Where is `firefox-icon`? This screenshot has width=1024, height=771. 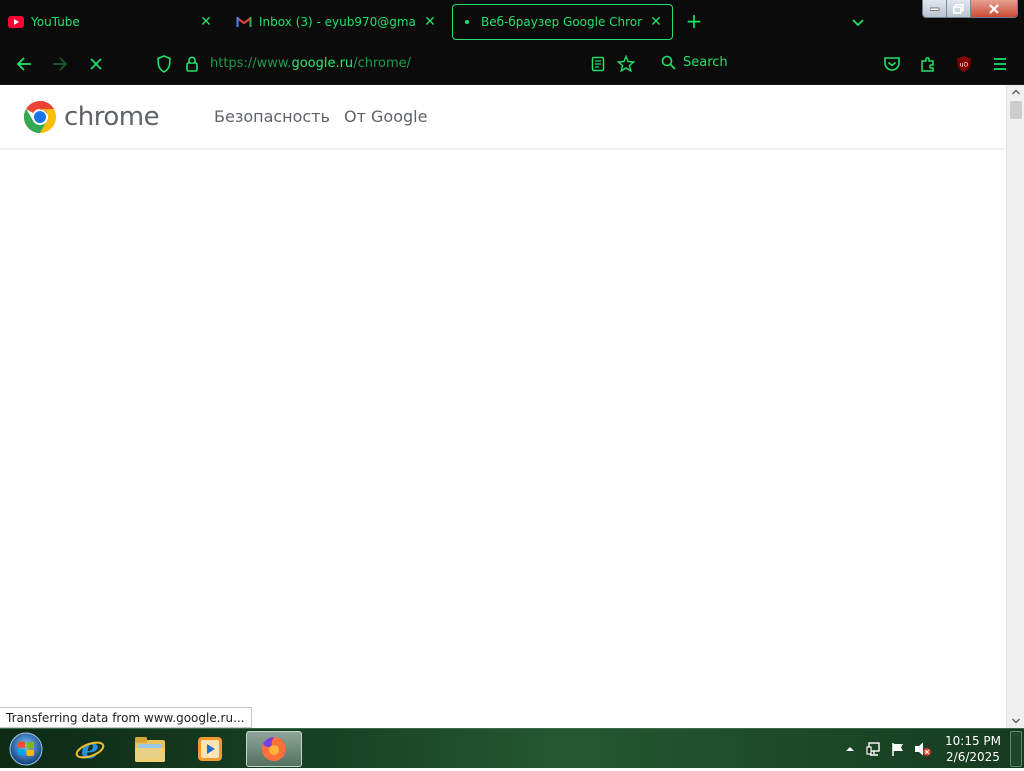
firefox-icon is located at coordinates (273, 749).